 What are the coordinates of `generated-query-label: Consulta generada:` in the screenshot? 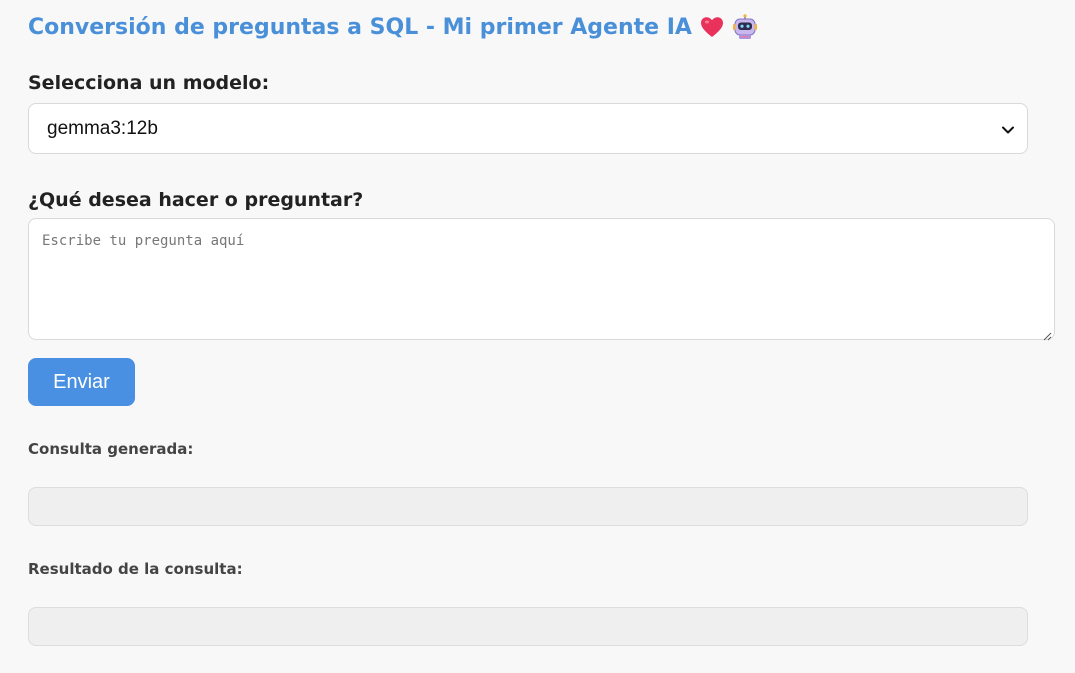 It's located at (111, 449).